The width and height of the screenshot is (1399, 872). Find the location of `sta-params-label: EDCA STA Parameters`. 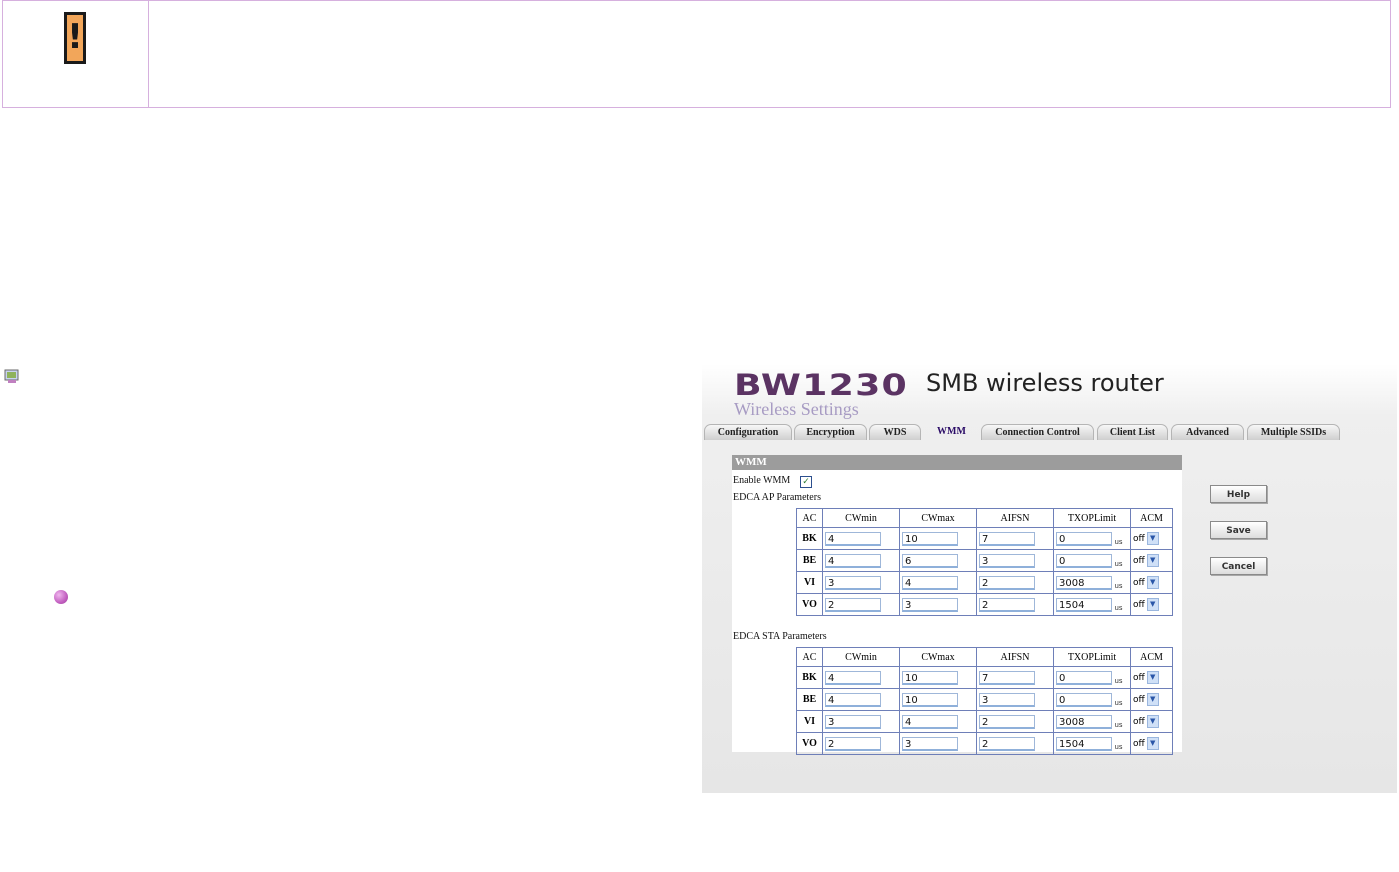

sta-params-label: EDCA STA Parameters is located at coordinates (780, 636).